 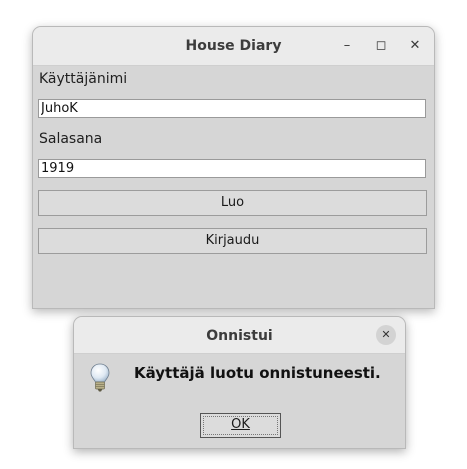 What do you see at coordinates (233, 46) in the screenshot?
I see `main-titlebar: House Diary – ◻ ✕` at bounding box center [233, 46].